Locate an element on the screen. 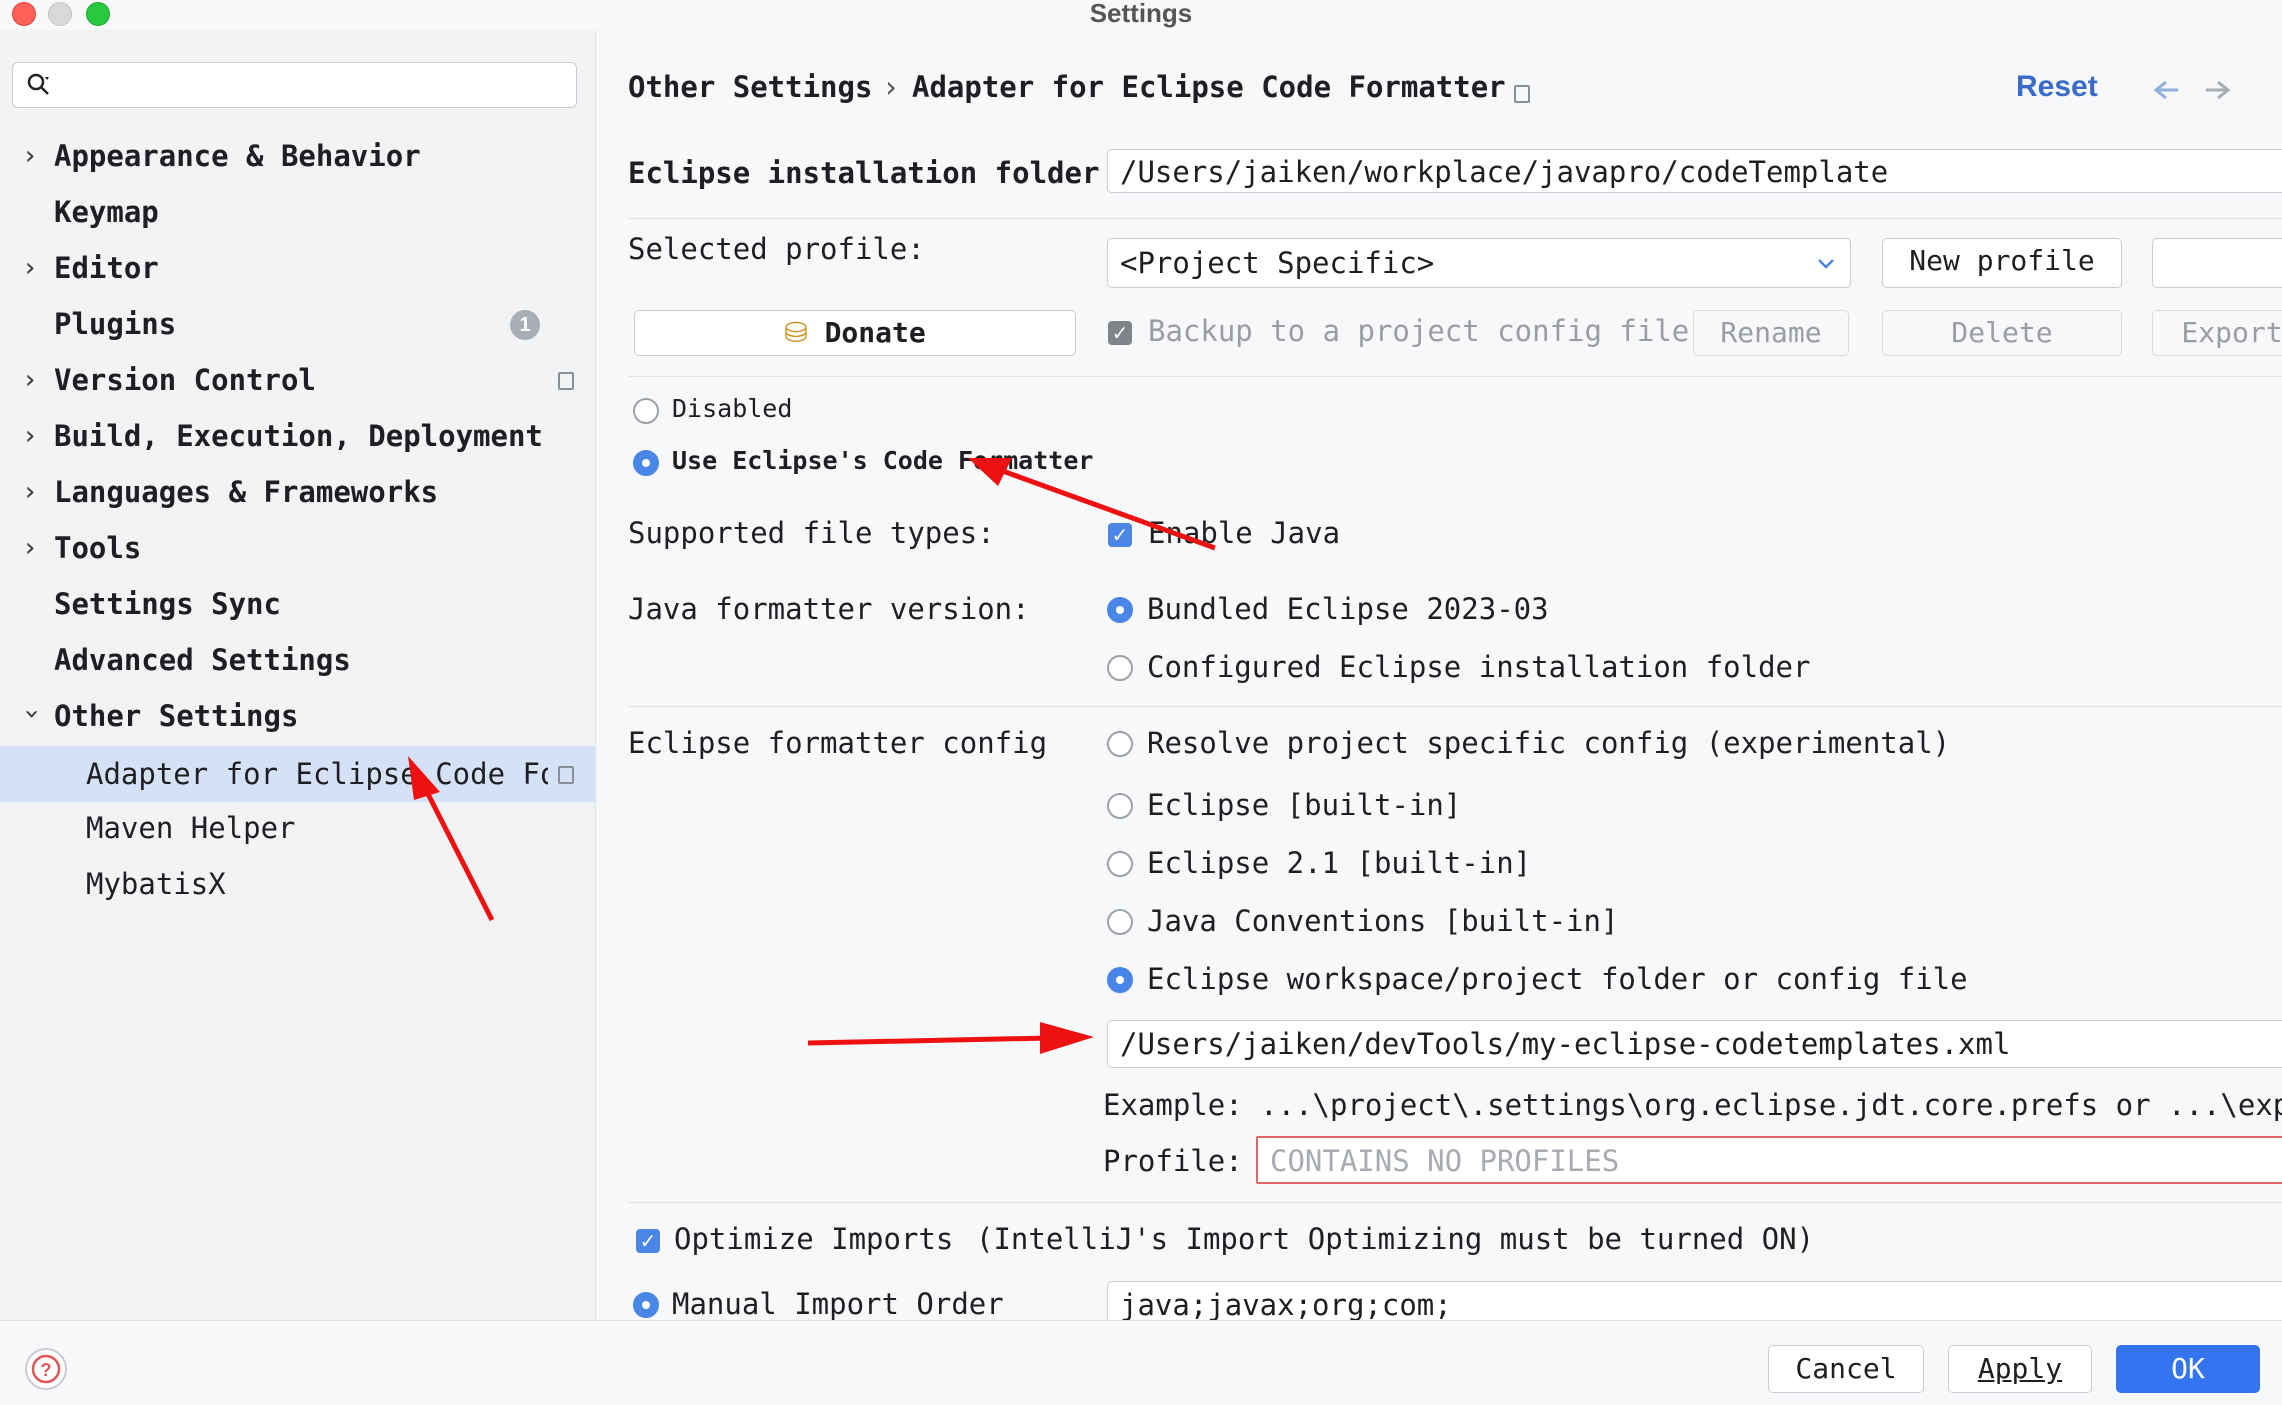 The height and width of the screenshot is (1405, 2282). selected-profile-label: Selected profile: is located at coordinates (776, 249).